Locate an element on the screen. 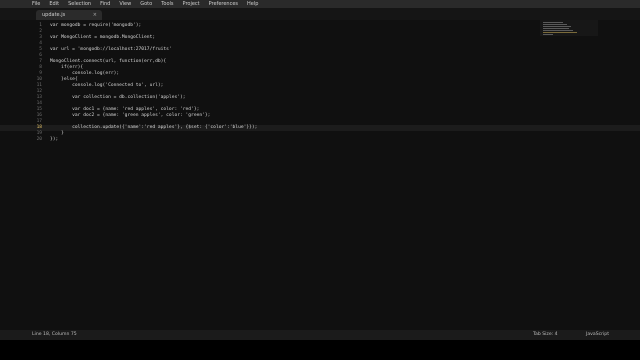 The width and height of the screenshot is (640, 360). letterbox-bottom is located at coordinates (320, 350).